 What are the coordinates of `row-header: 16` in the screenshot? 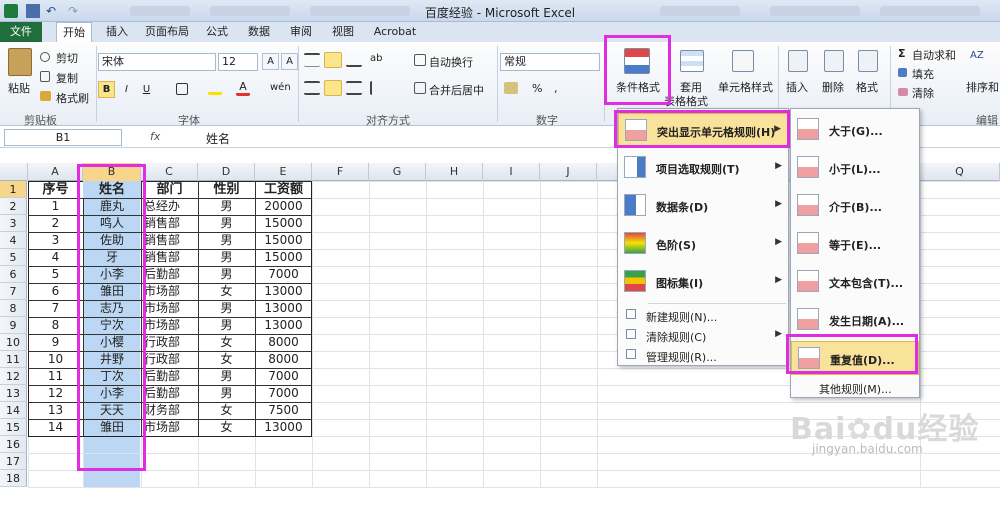 It's located at (13, 444).